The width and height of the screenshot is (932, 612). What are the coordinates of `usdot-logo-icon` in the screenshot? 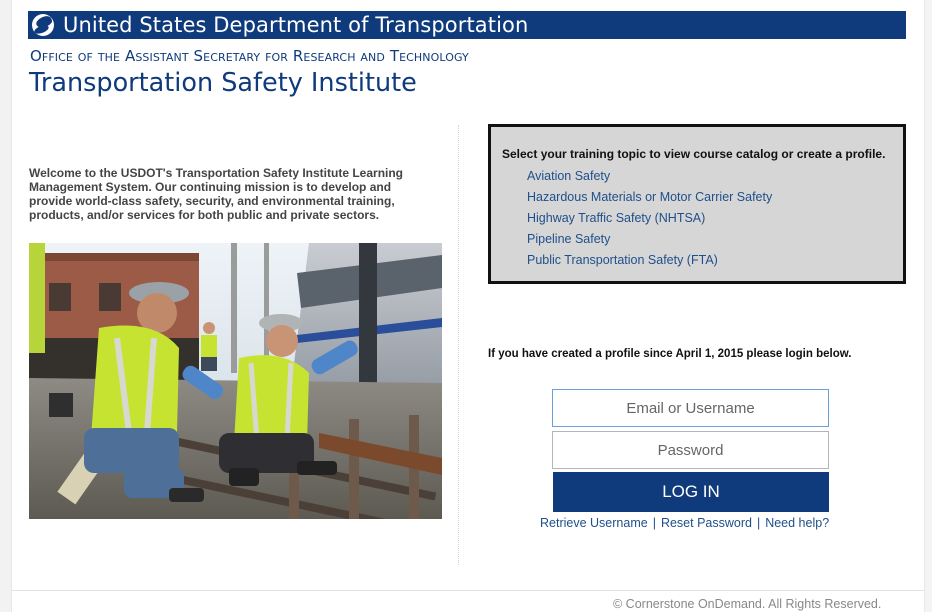 It's located at (43, 25).